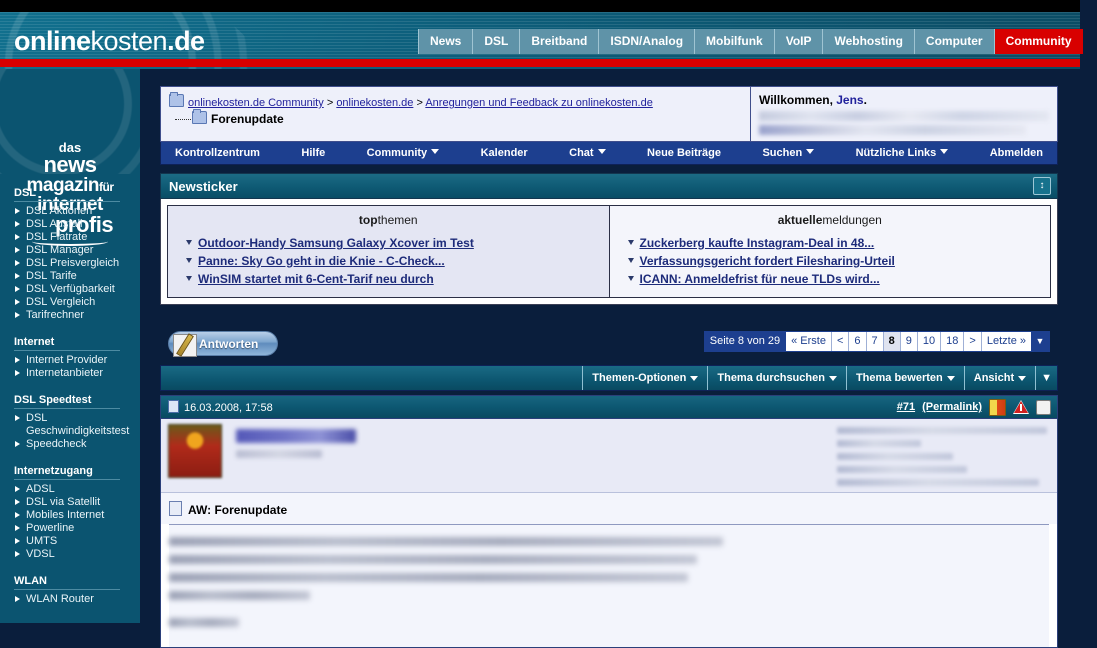 The height and width of the screenshot is (648, 1097). Describe the element at coordinates (849, 100) in the screenshot. I see `welcome-username-link: Jens` at that location.